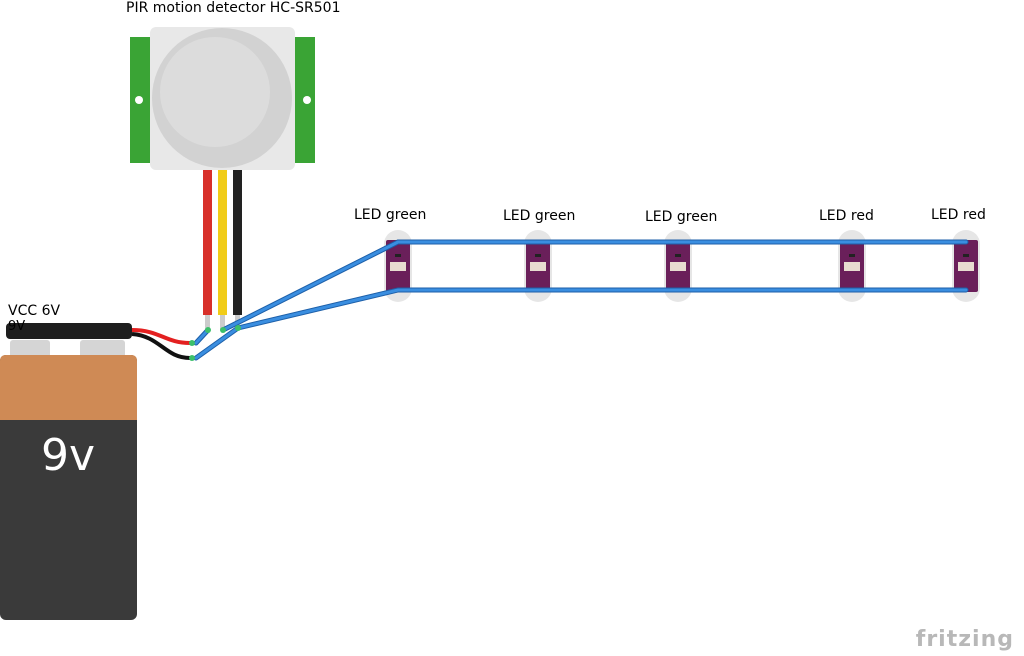 This screenshot has height=656, width=1024. I want to click on pir-sensor, so click(222, 178).